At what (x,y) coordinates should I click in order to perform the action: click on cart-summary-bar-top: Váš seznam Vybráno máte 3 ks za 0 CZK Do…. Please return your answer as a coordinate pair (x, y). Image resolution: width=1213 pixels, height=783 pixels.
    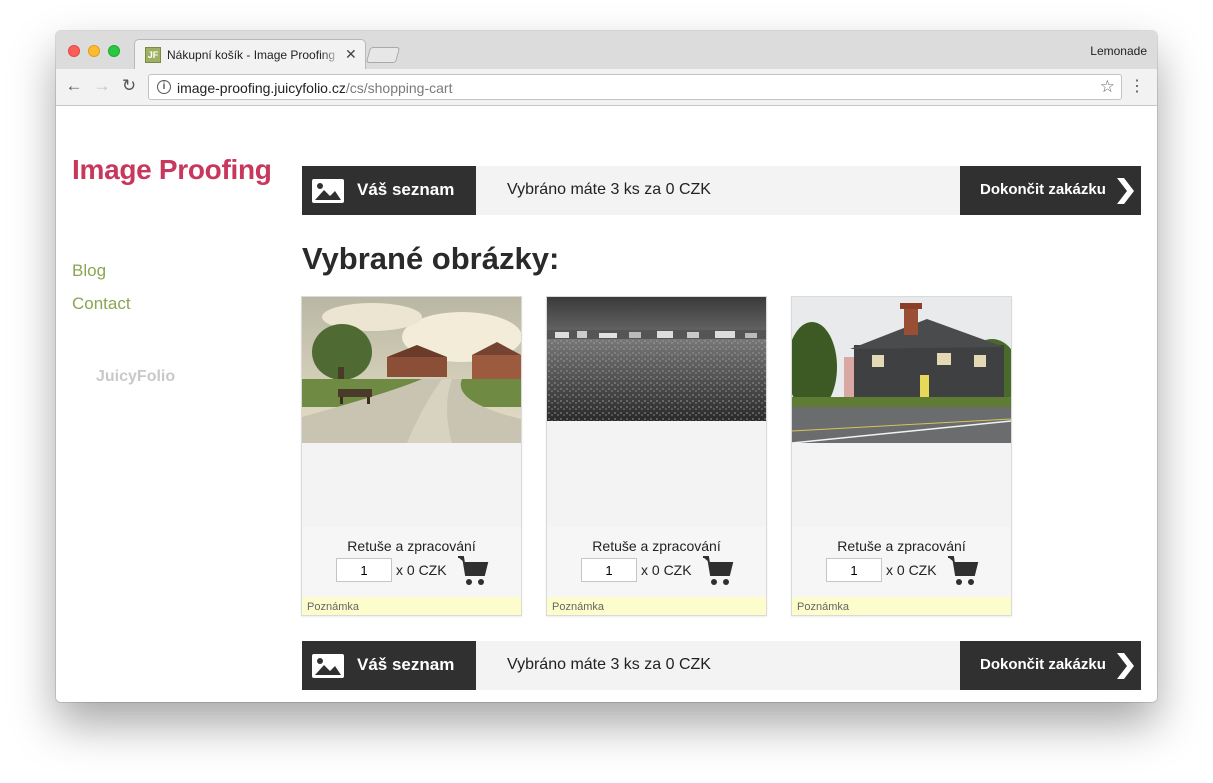
    Looking at the image, I should click on (721, 190).